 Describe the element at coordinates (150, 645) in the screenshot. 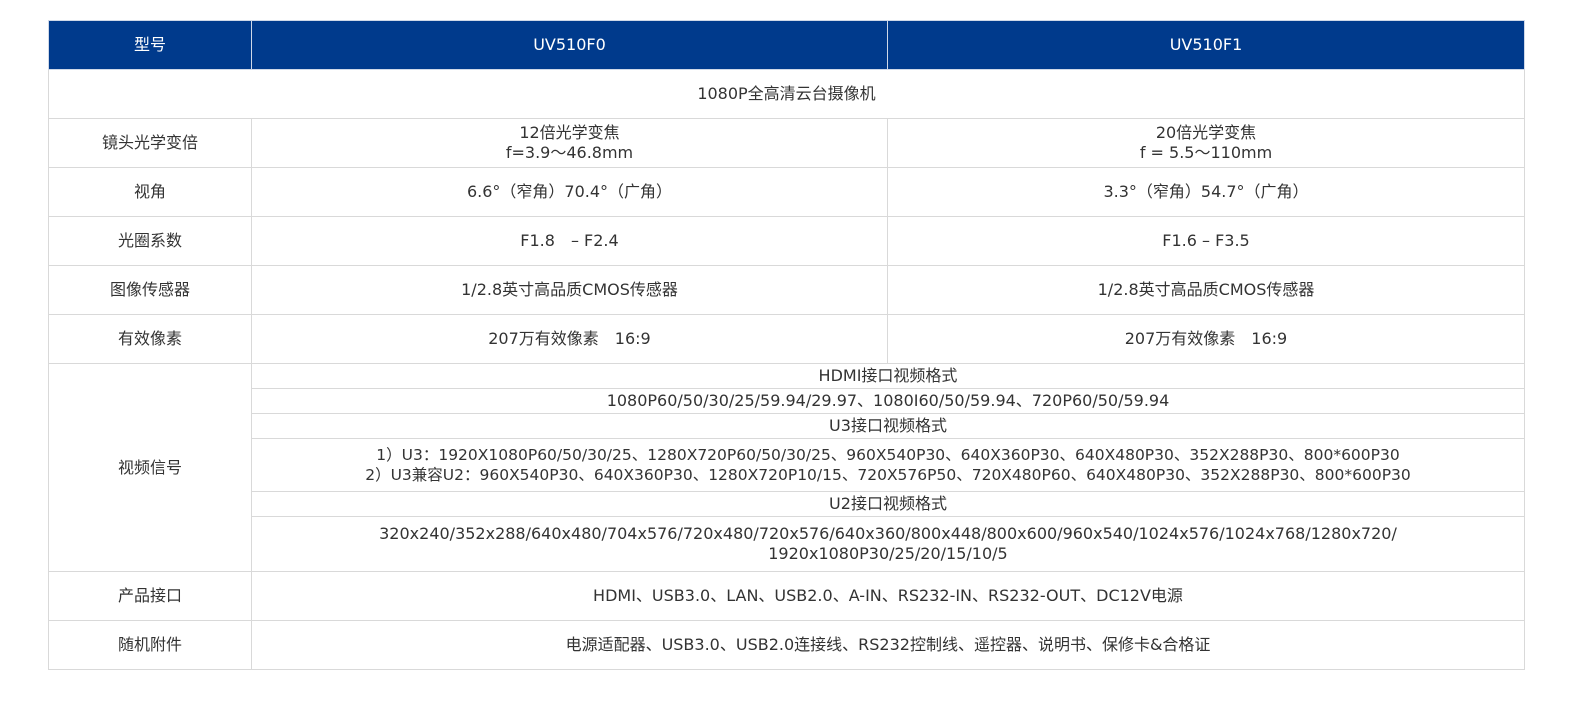

I see `accessories-label: 随机附件` at that location.